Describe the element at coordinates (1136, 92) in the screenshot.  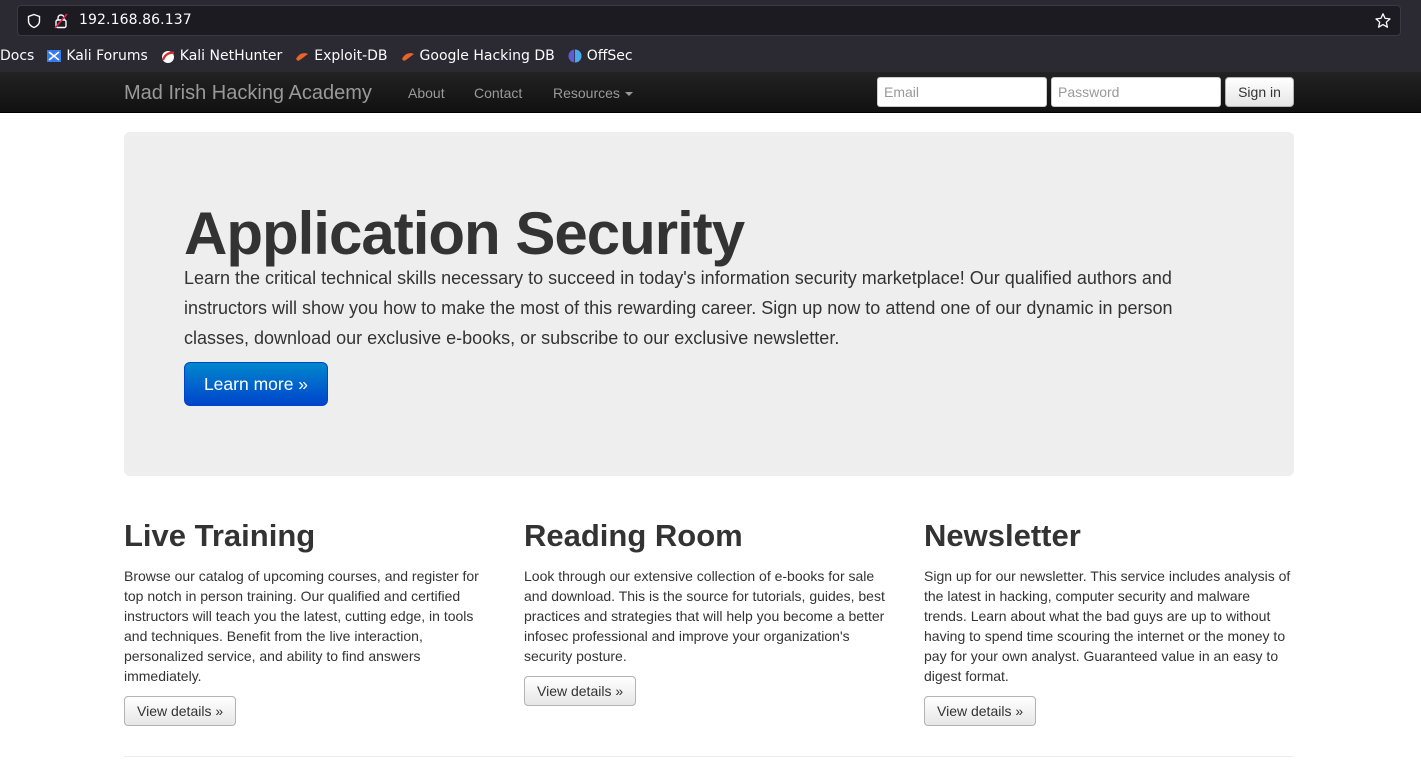
I see `password-field` at that location.